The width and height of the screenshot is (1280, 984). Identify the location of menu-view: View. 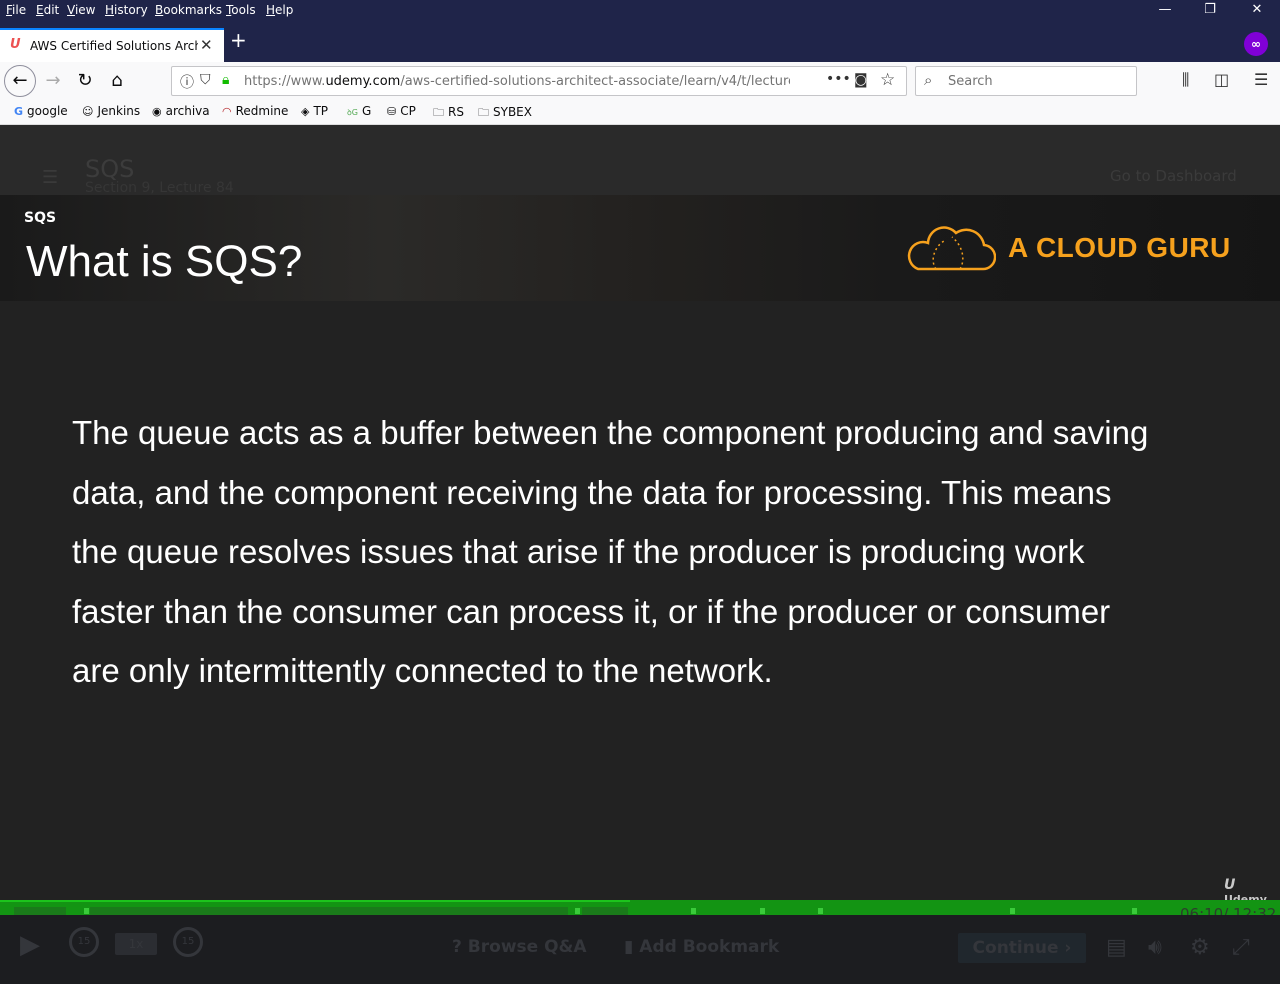
(81, 10).